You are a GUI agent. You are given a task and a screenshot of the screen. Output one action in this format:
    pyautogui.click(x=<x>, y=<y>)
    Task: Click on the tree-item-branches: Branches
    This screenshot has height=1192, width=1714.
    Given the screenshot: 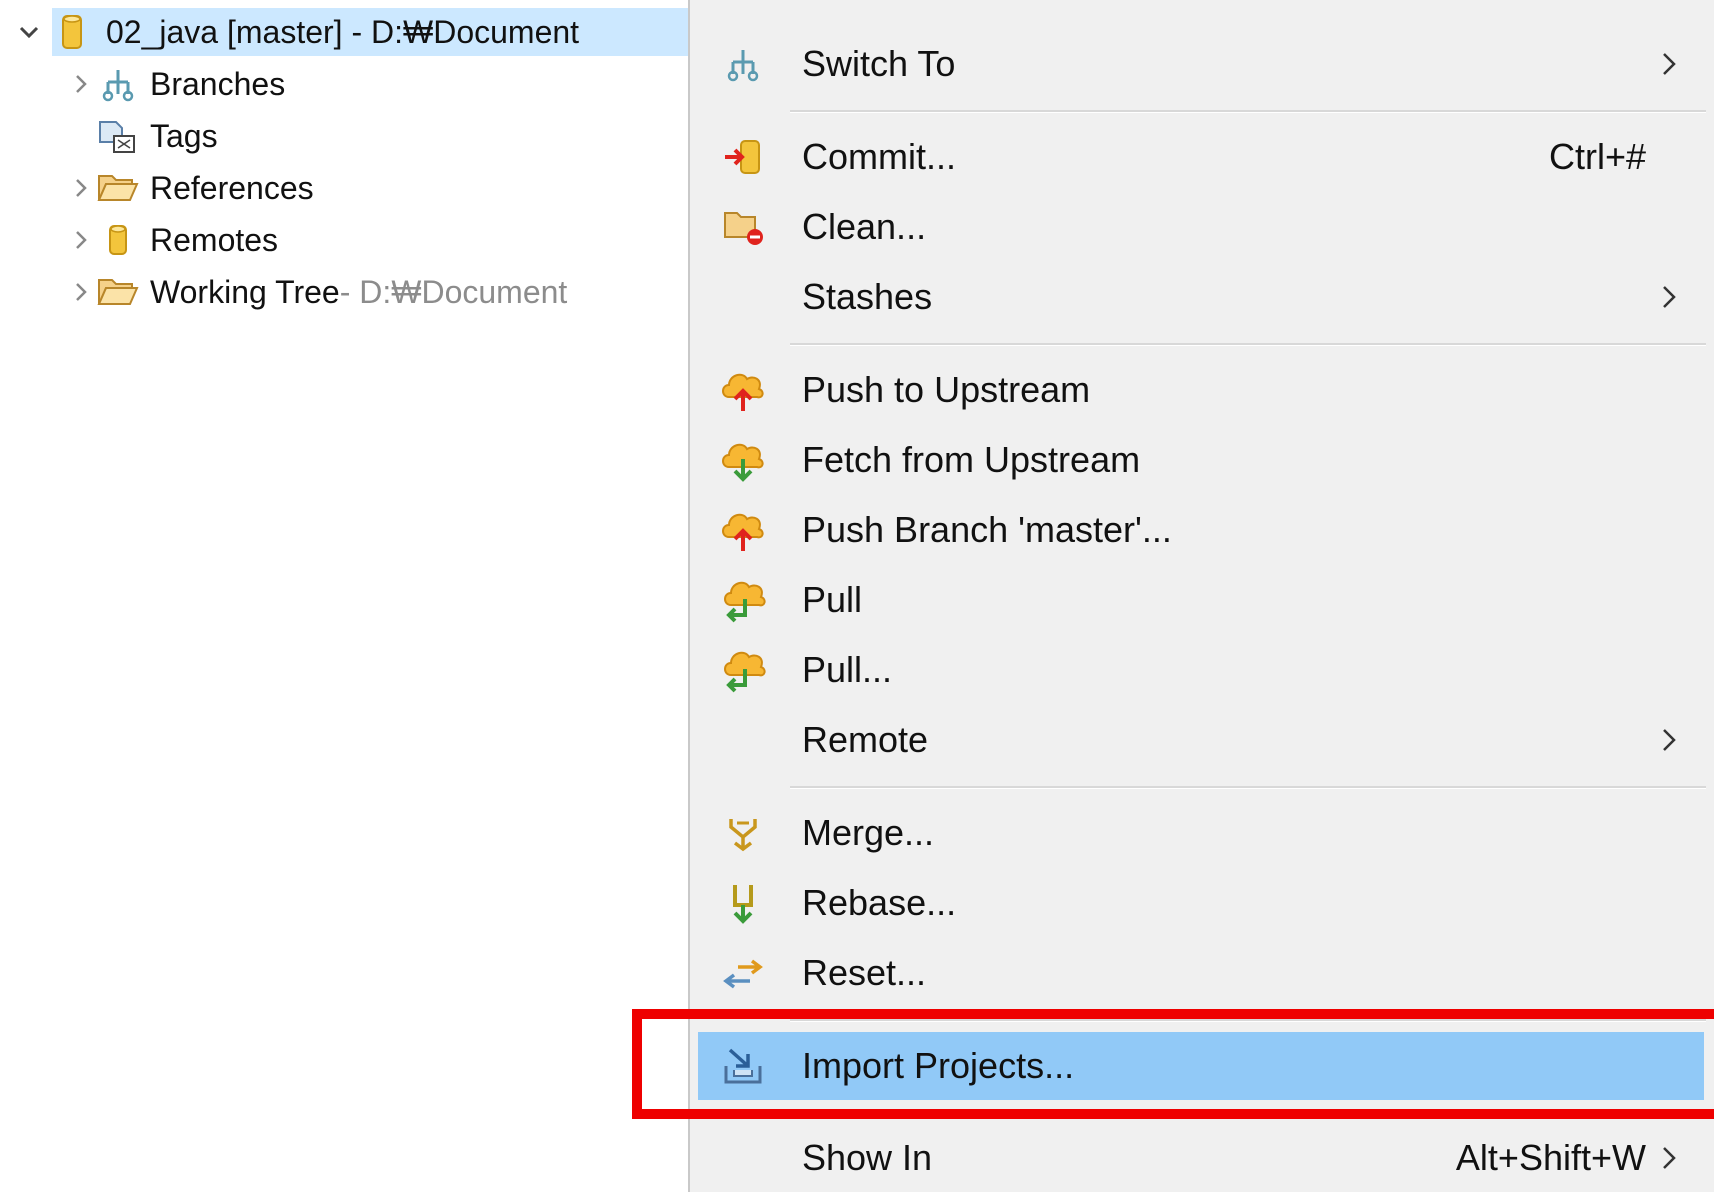 What is the action you would take?
    pyautogui.click(x=175, y=84)
    